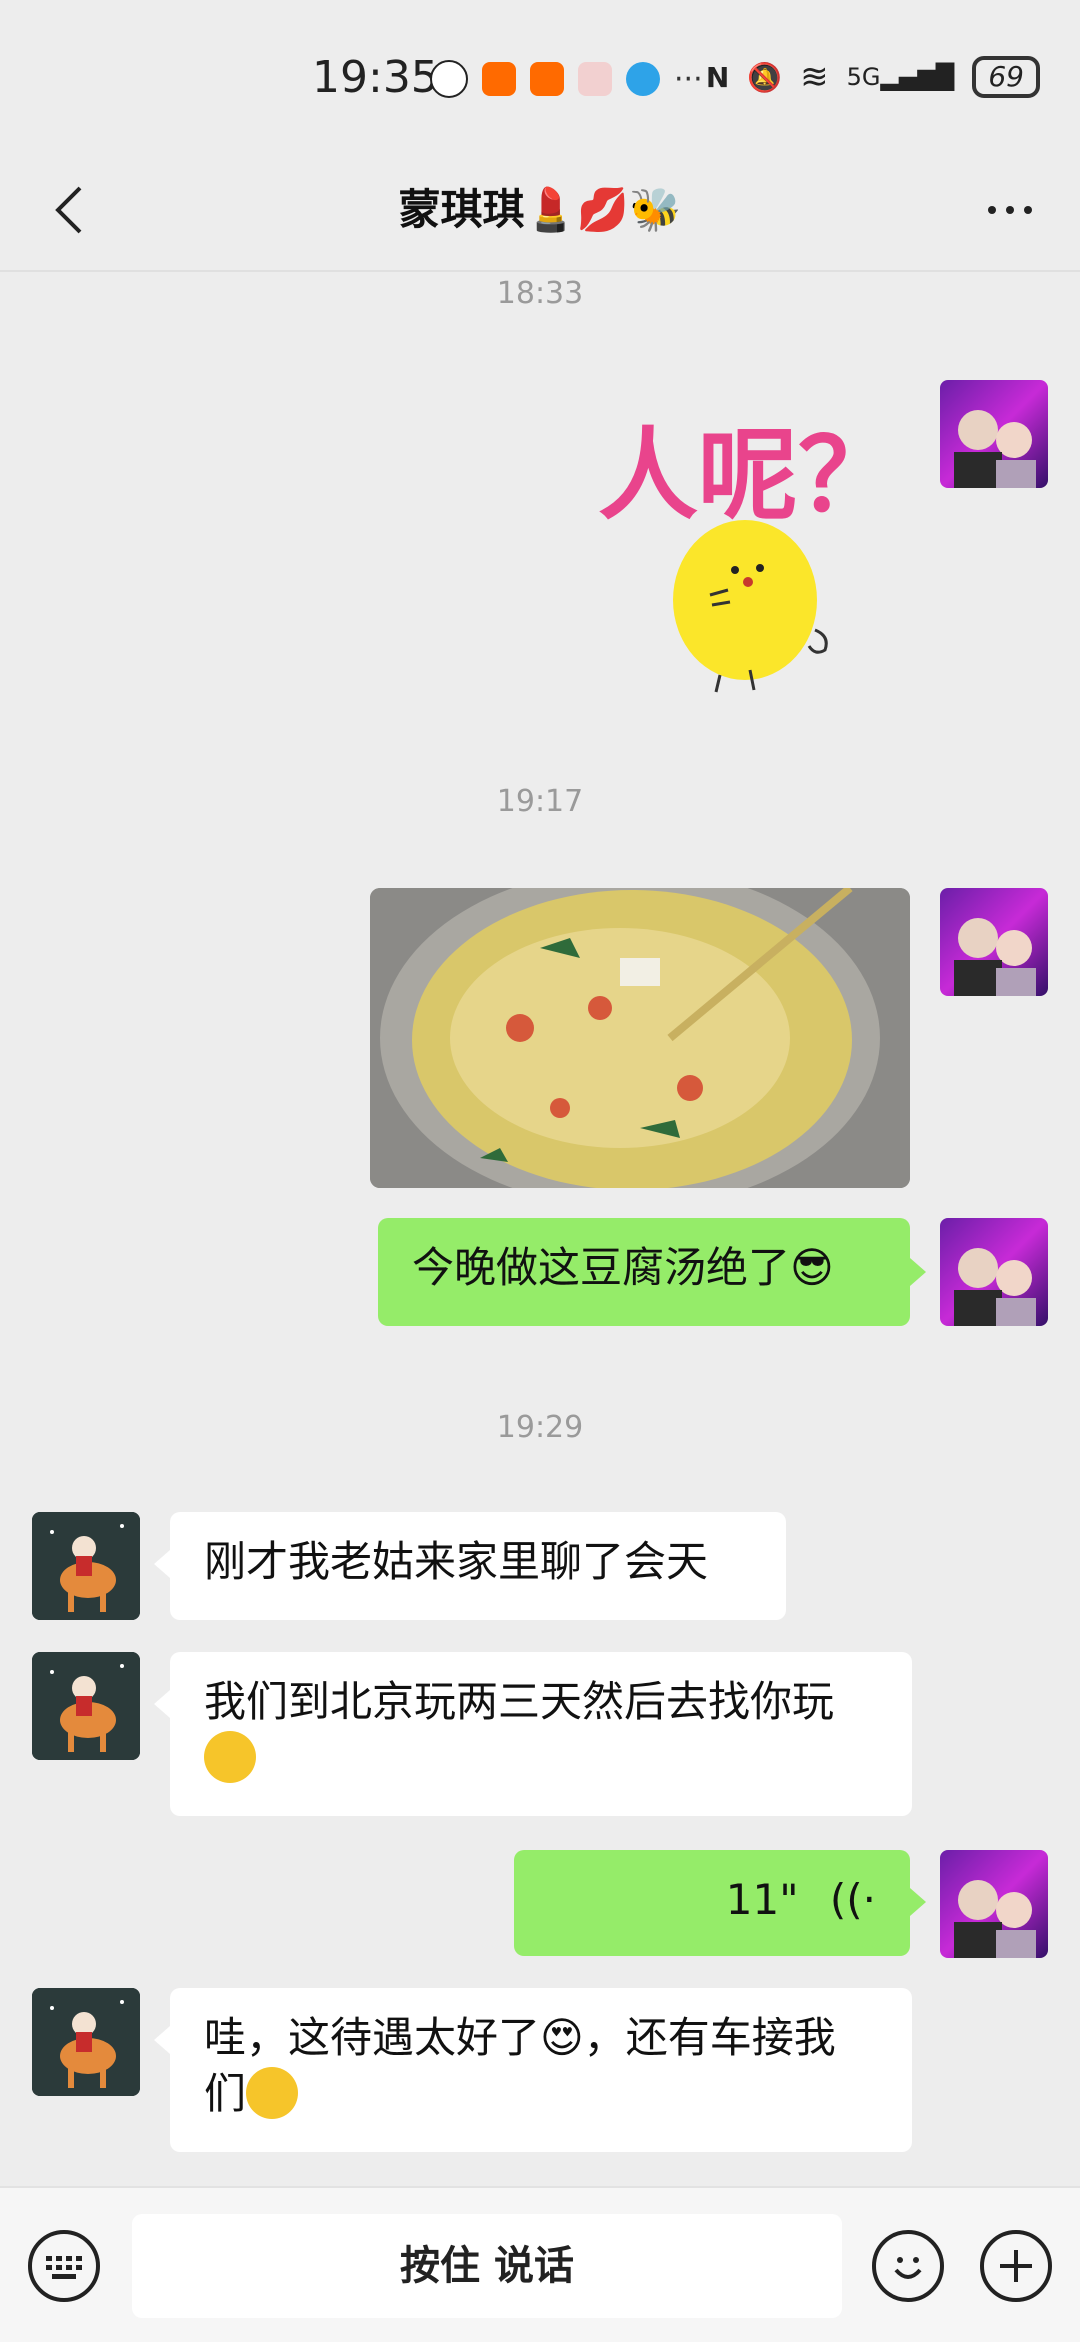  I want to click on qq-icon, so click(449, 79).